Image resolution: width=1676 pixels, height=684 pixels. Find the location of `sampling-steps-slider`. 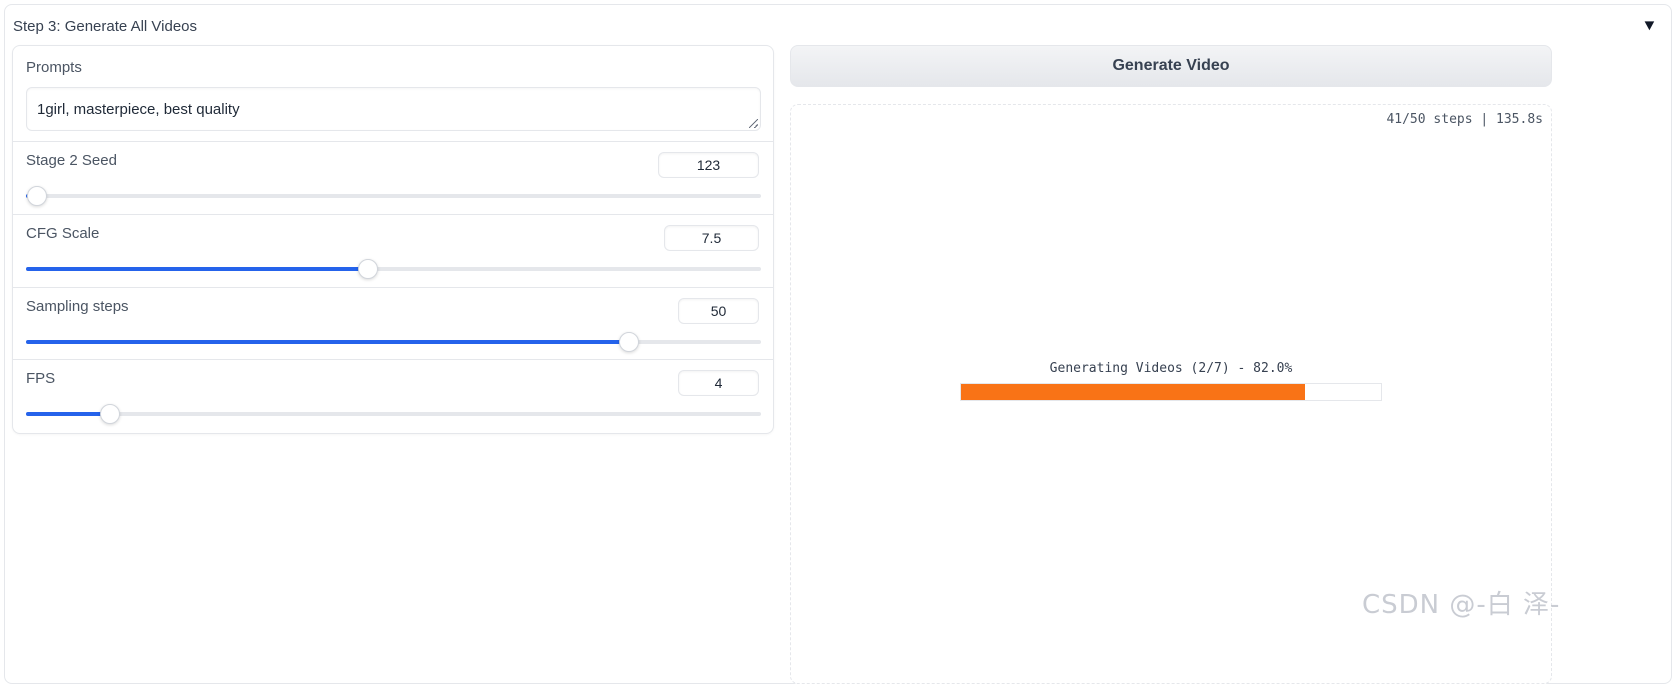

sampling-steps-slider is located at coordinates (393, 342).